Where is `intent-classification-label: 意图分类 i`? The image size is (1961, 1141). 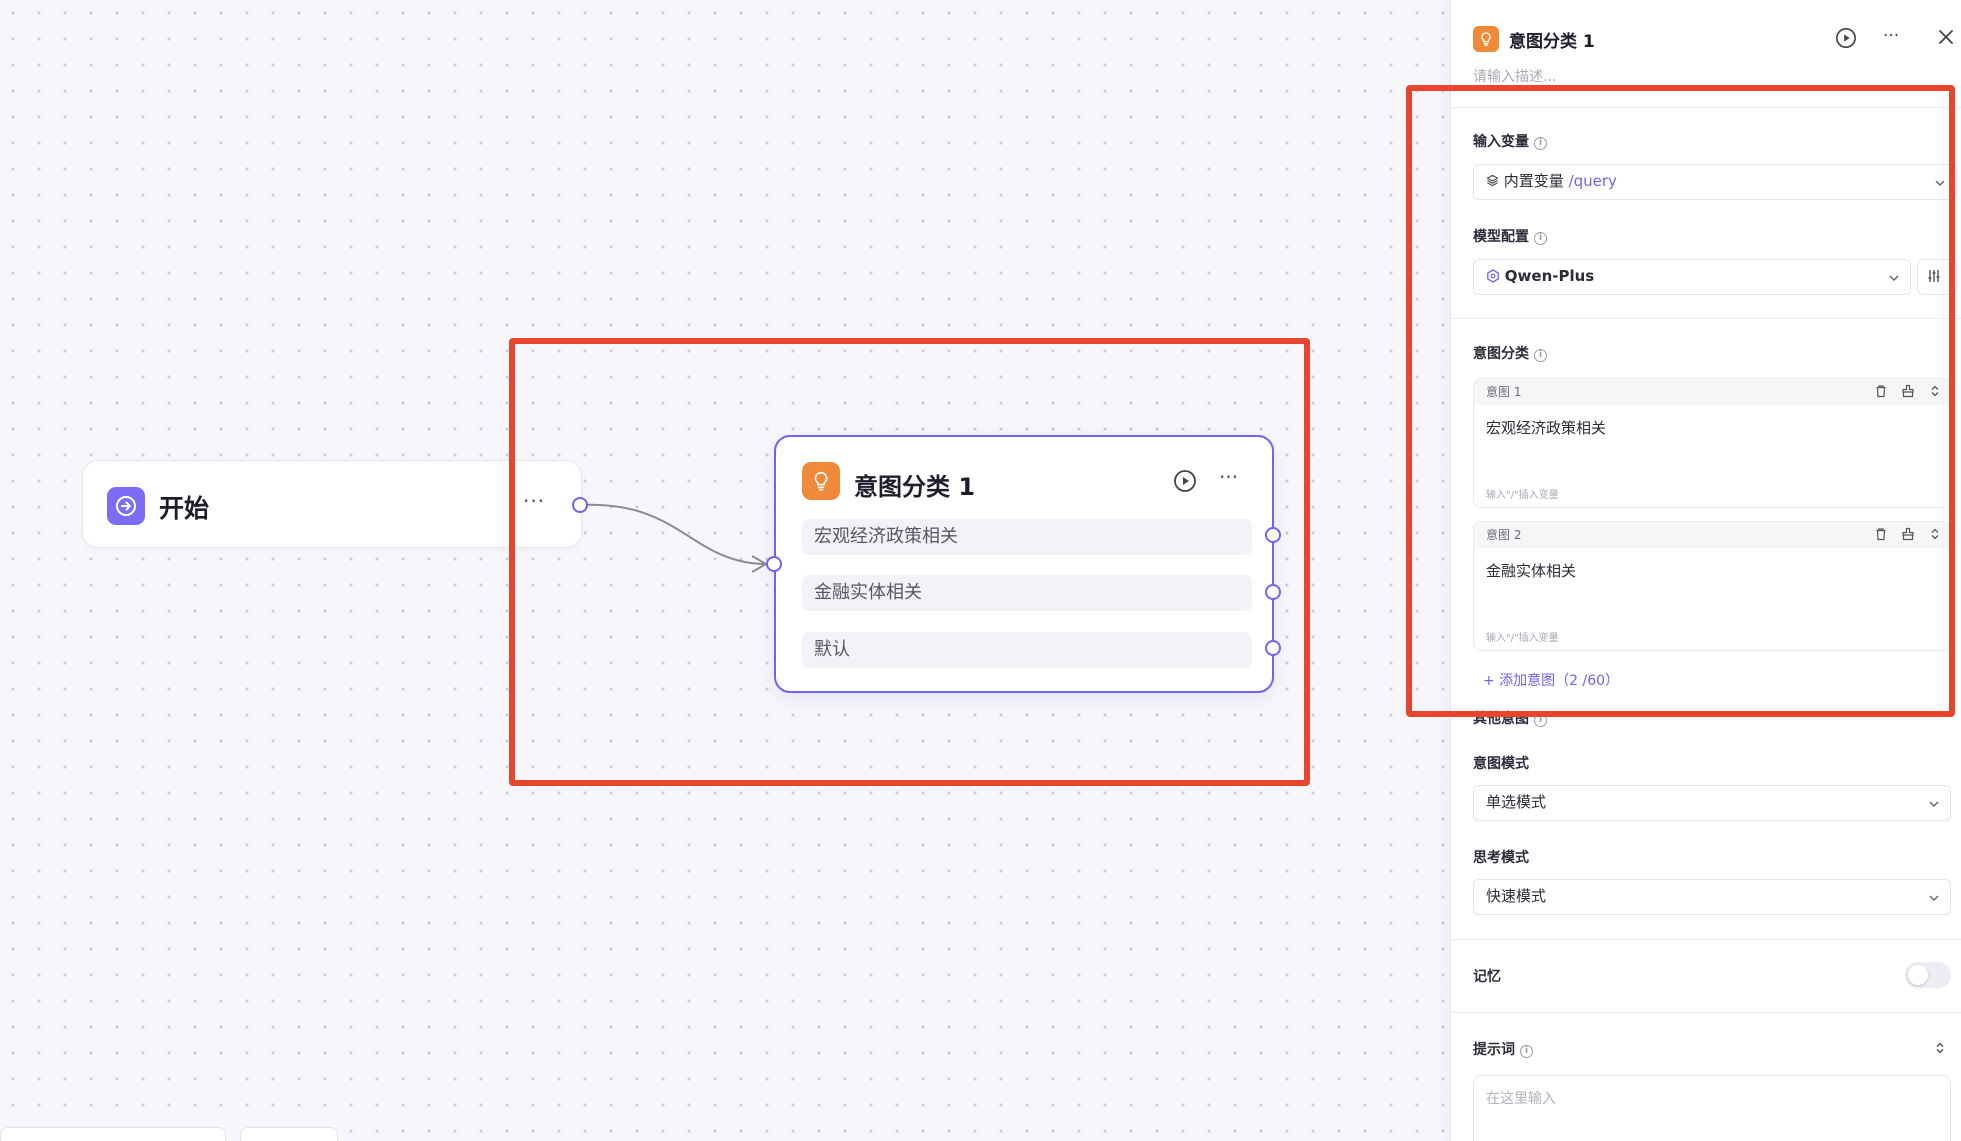
intent-classification-label: 意图分类 i is located at coordinates (1510, 353).